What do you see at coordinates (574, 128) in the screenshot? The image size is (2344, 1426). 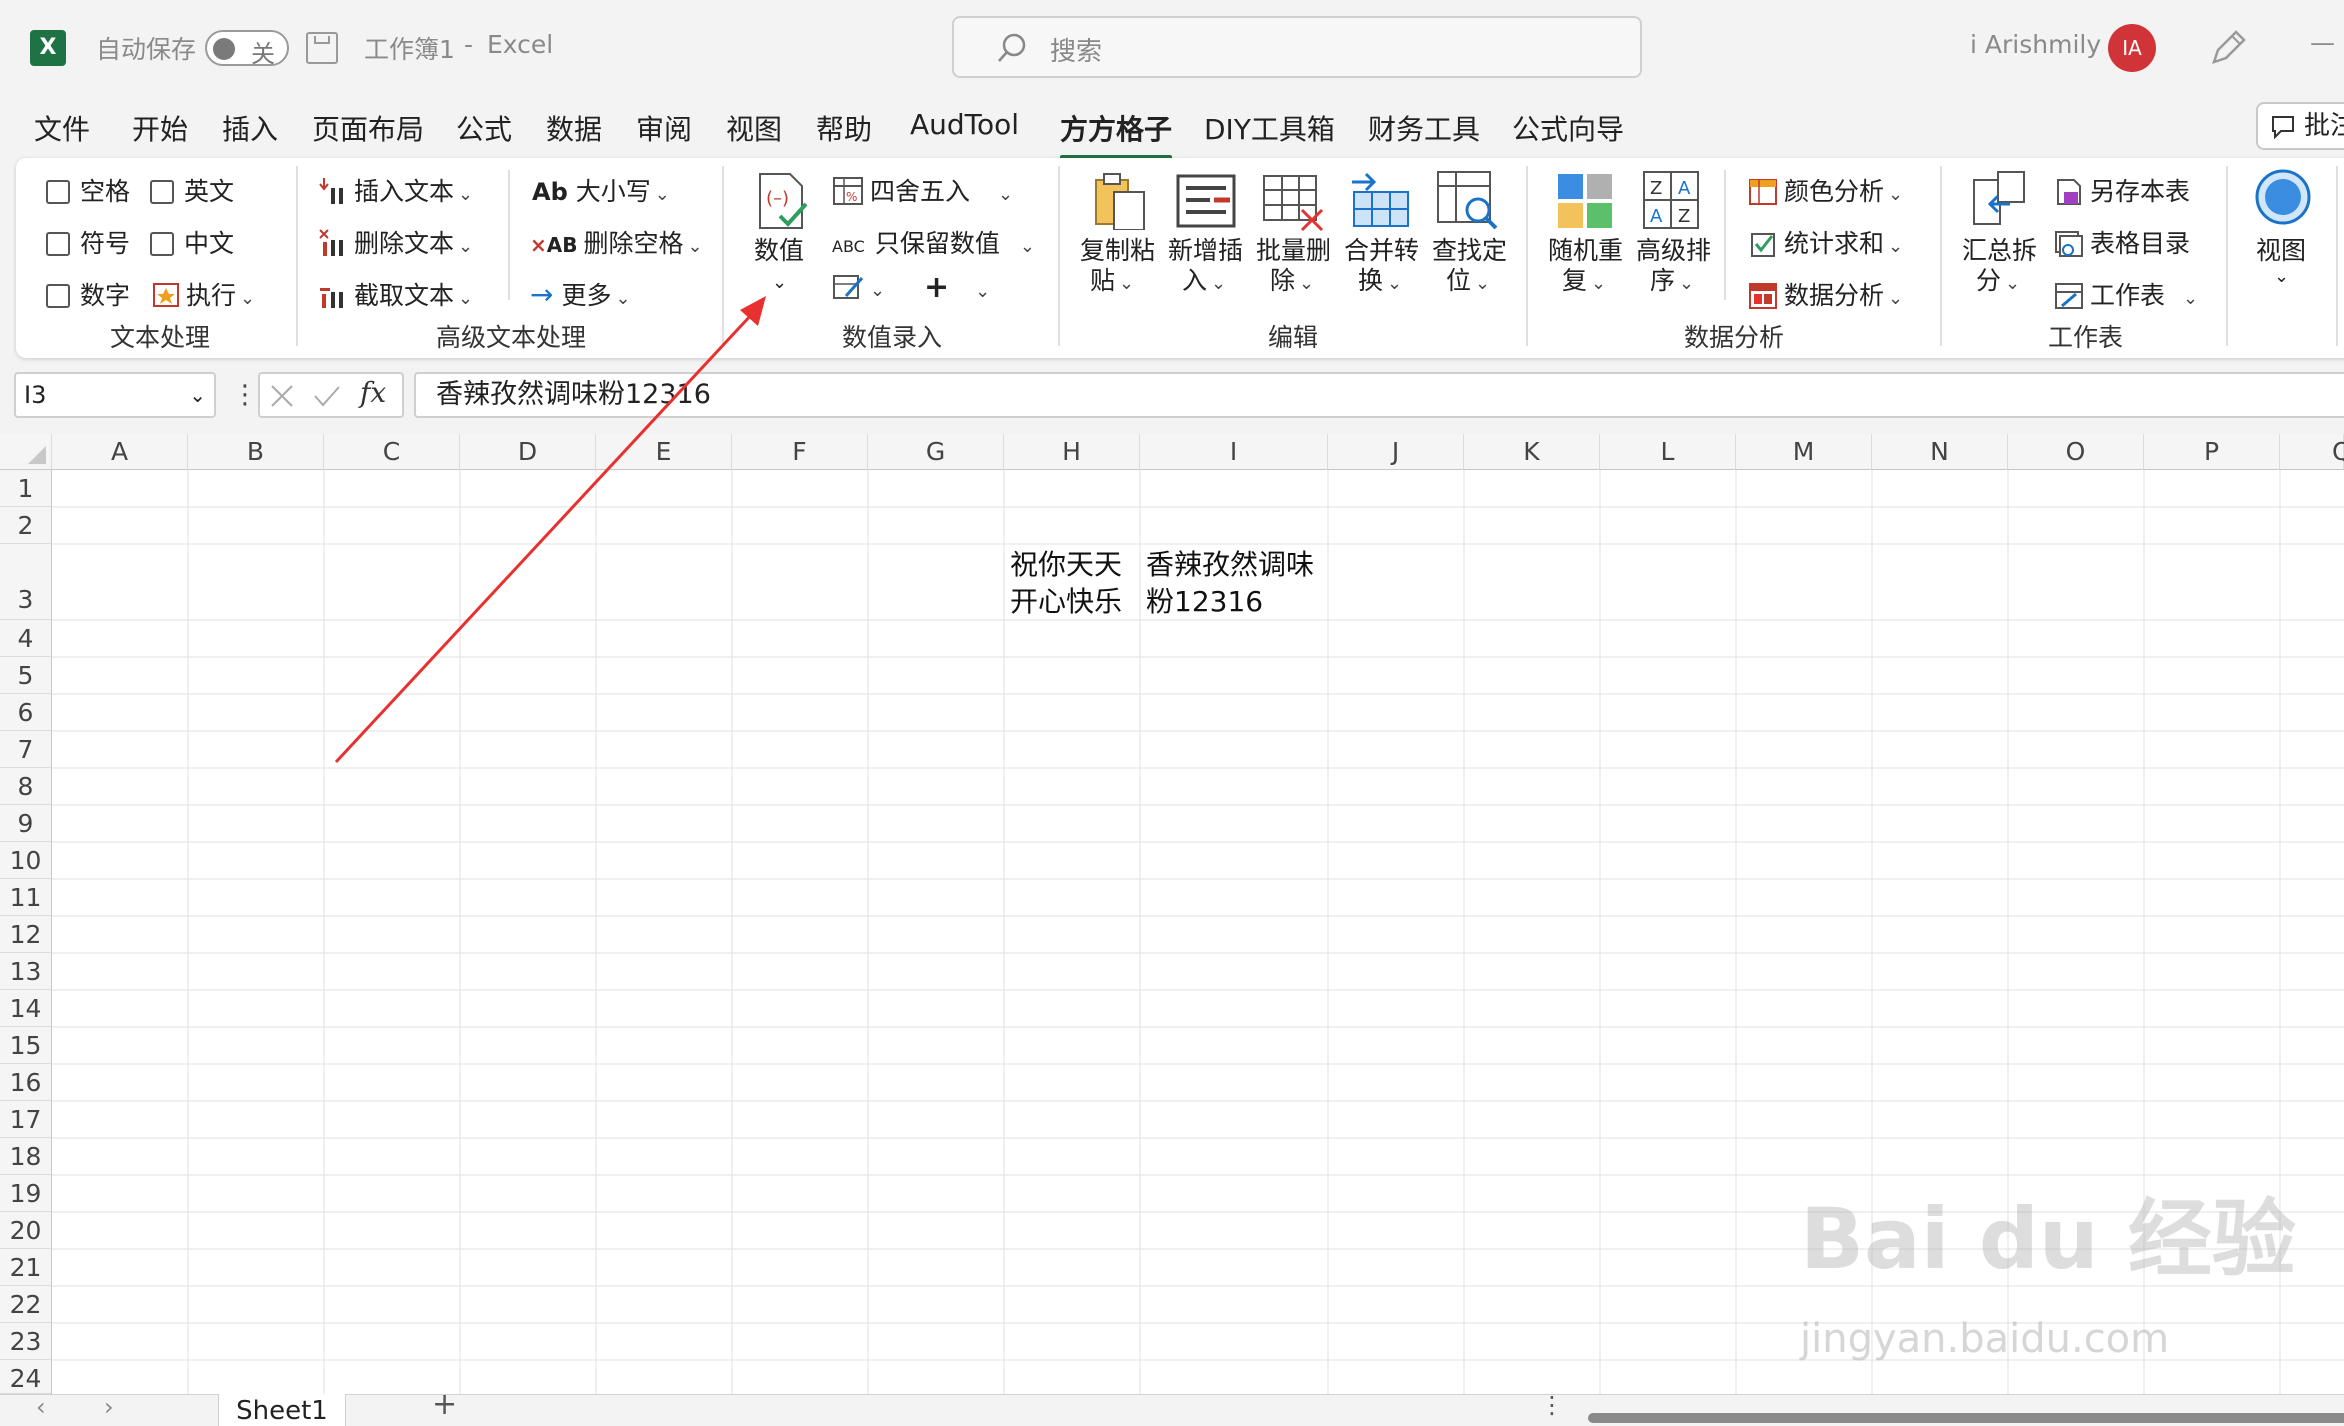 I see `tab-data: 数据` at bounding box center [574, 128].